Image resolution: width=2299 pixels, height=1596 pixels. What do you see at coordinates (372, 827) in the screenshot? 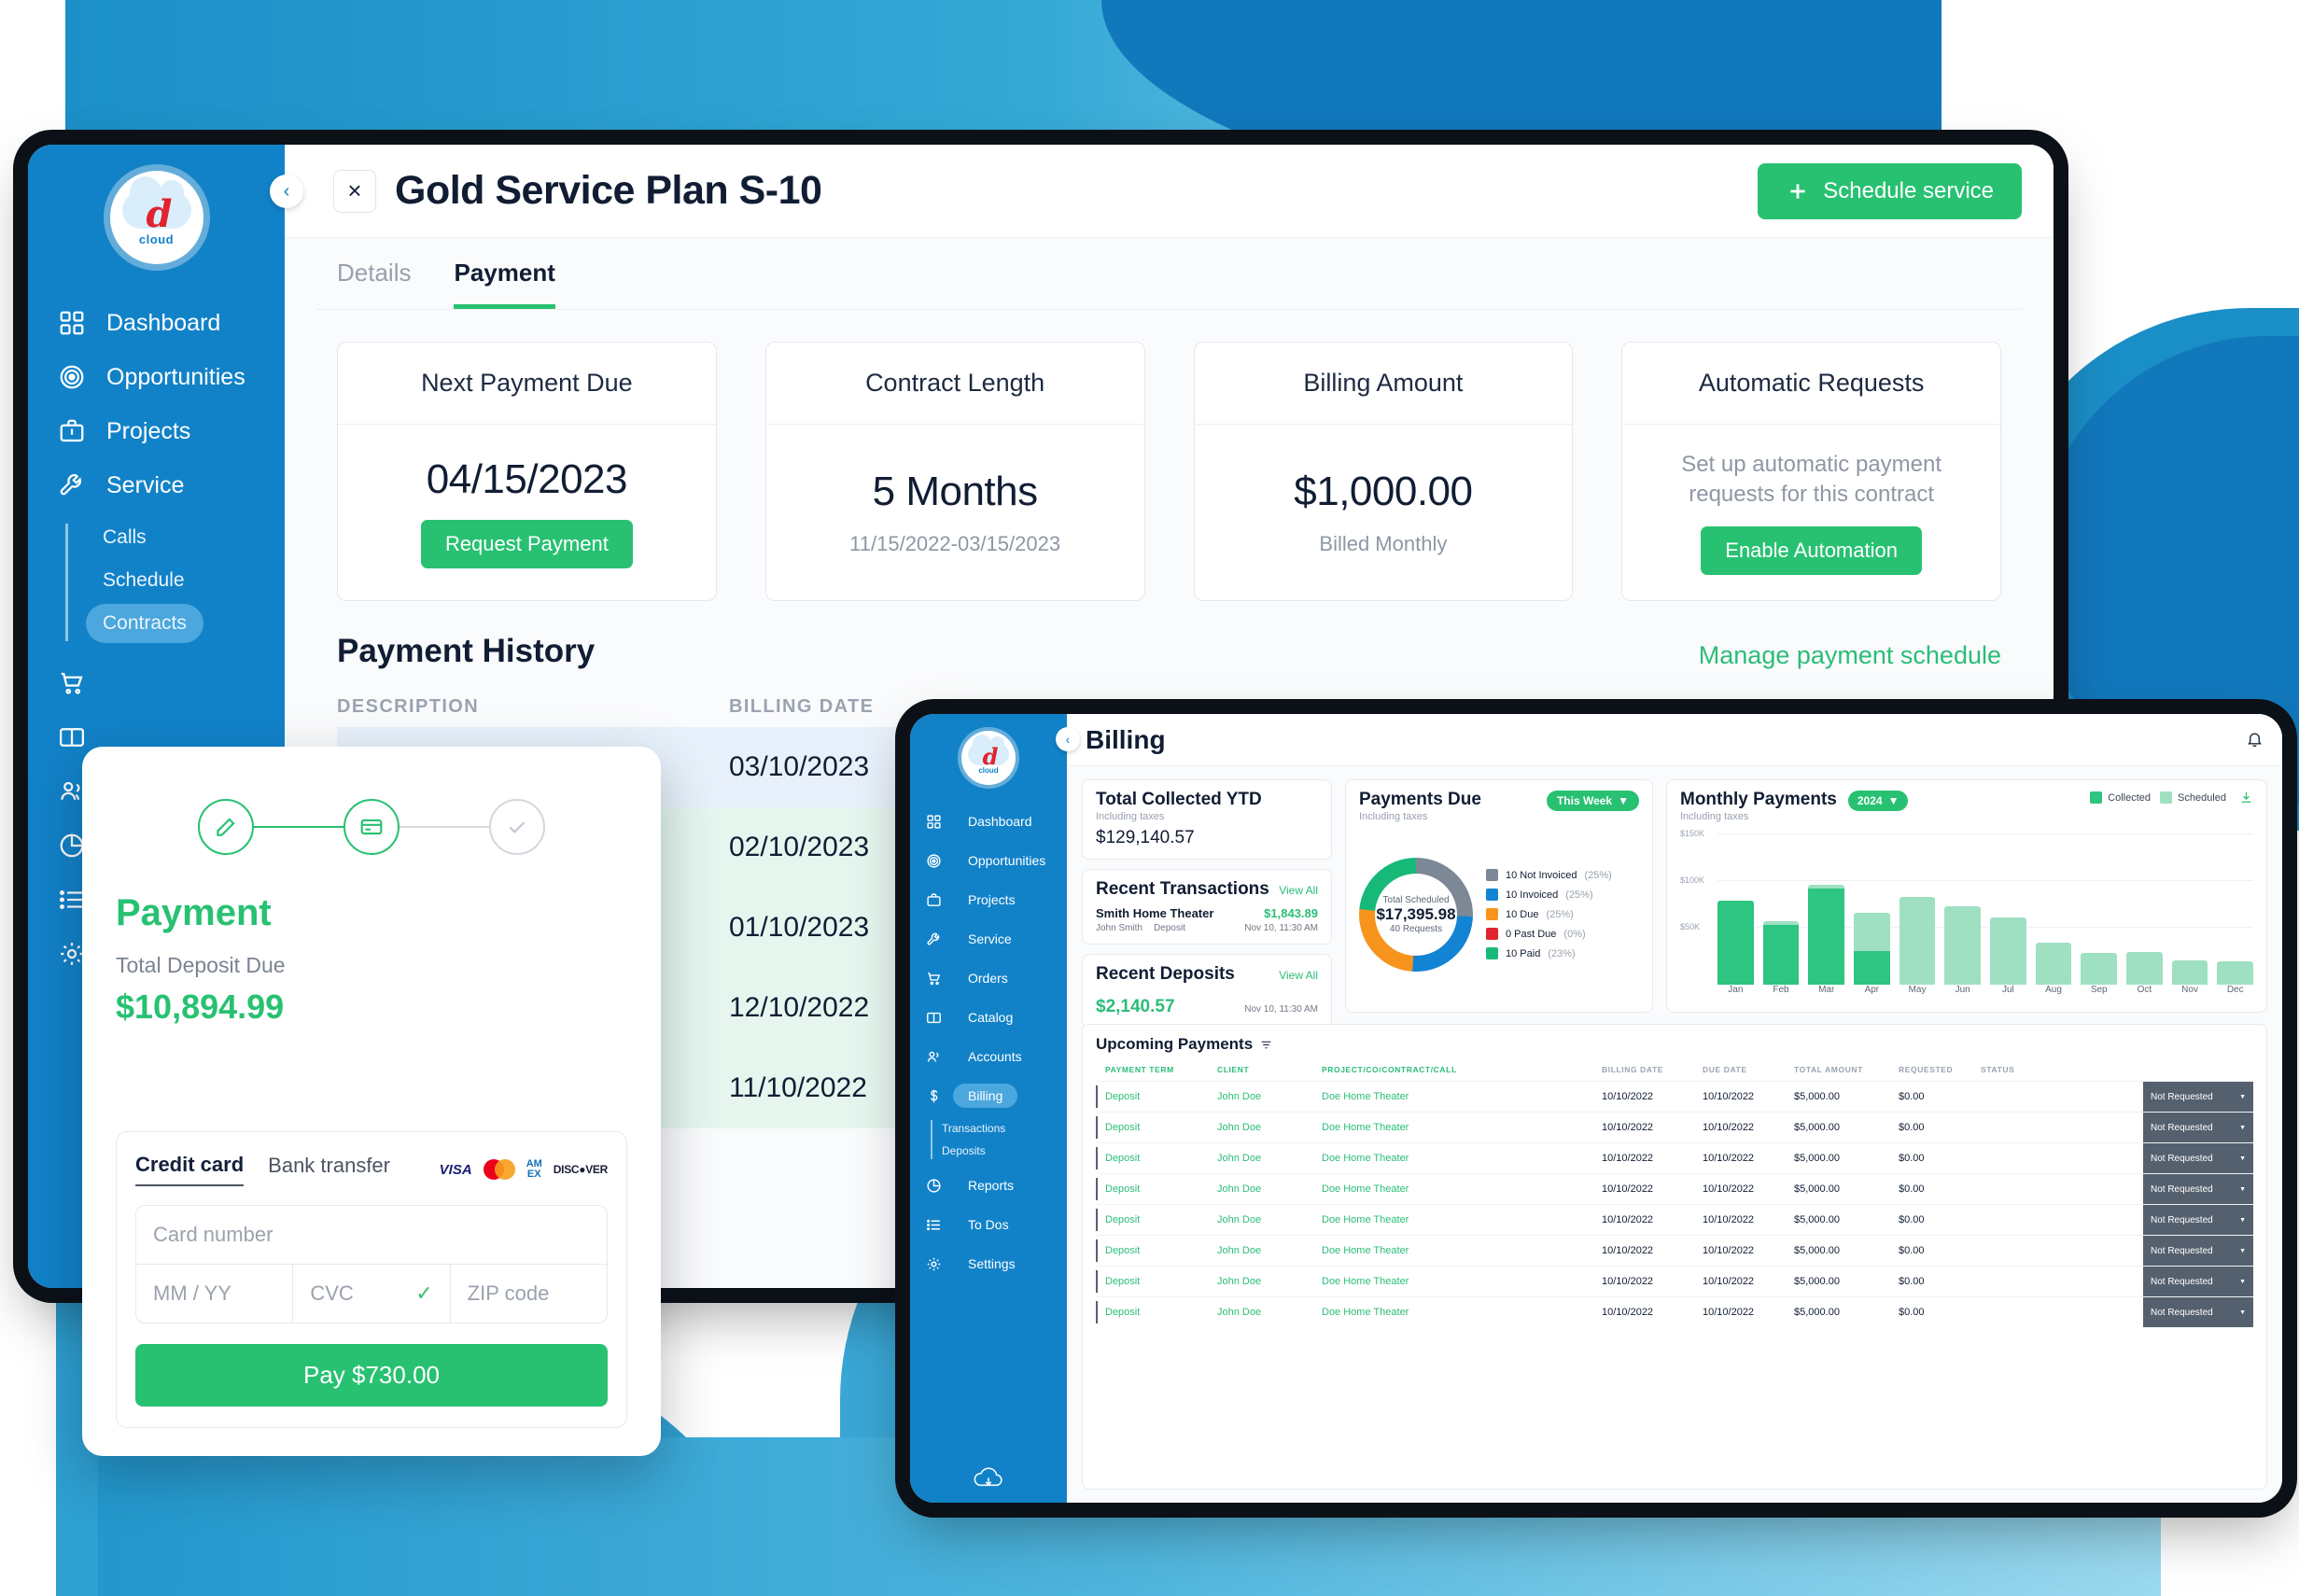
I see `card-icon` at bounding box center [372, 827].